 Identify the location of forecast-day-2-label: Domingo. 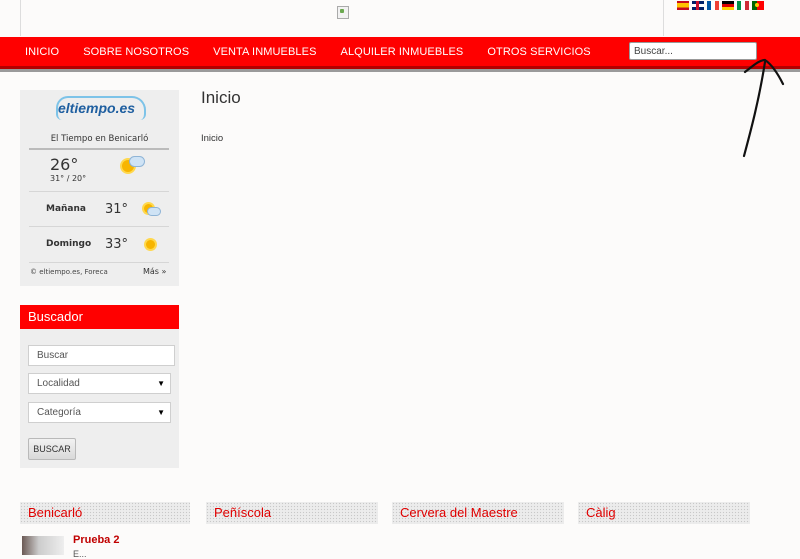
(69, 244).